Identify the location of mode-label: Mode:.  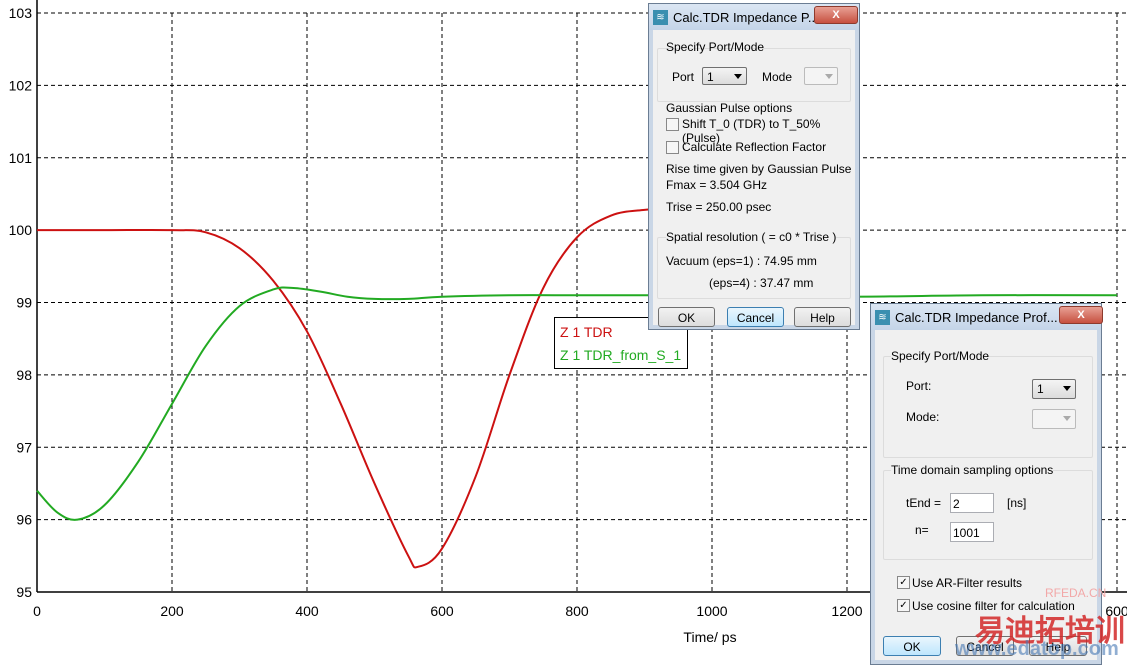
(923, 417).